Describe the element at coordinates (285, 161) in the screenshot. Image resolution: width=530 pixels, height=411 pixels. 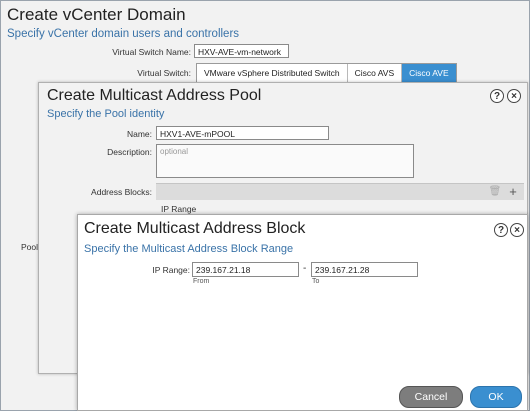
I see `description-textarea: optional` at that location.